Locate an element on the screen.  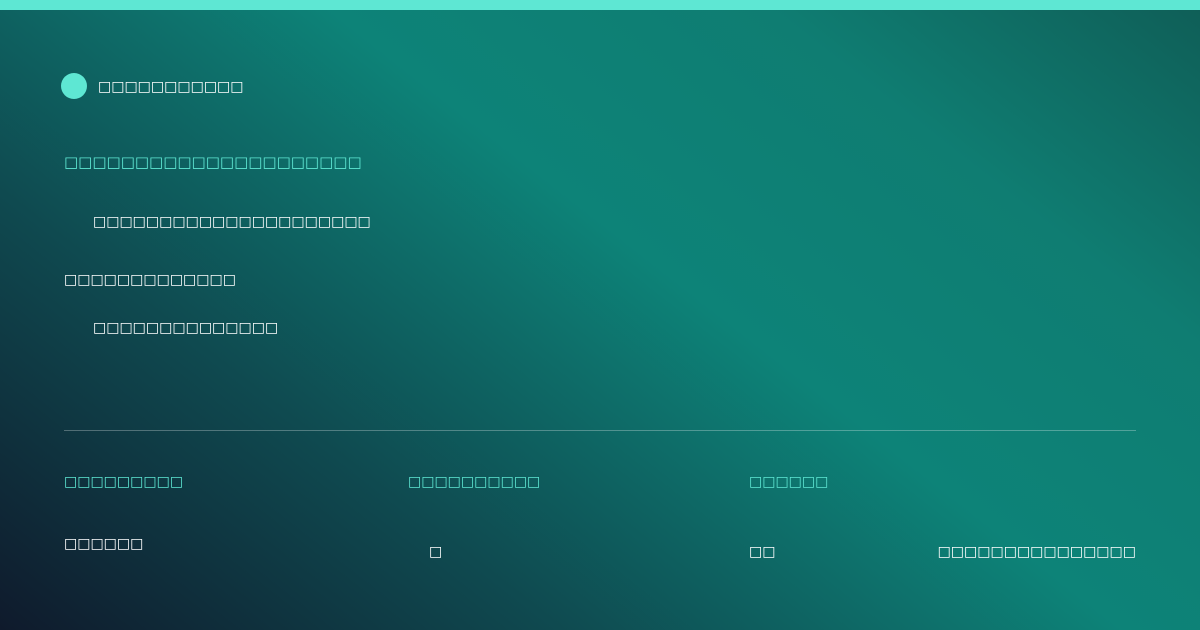
brand-name: □□□□□□□□□□□ is located at coordinates (171, 87).